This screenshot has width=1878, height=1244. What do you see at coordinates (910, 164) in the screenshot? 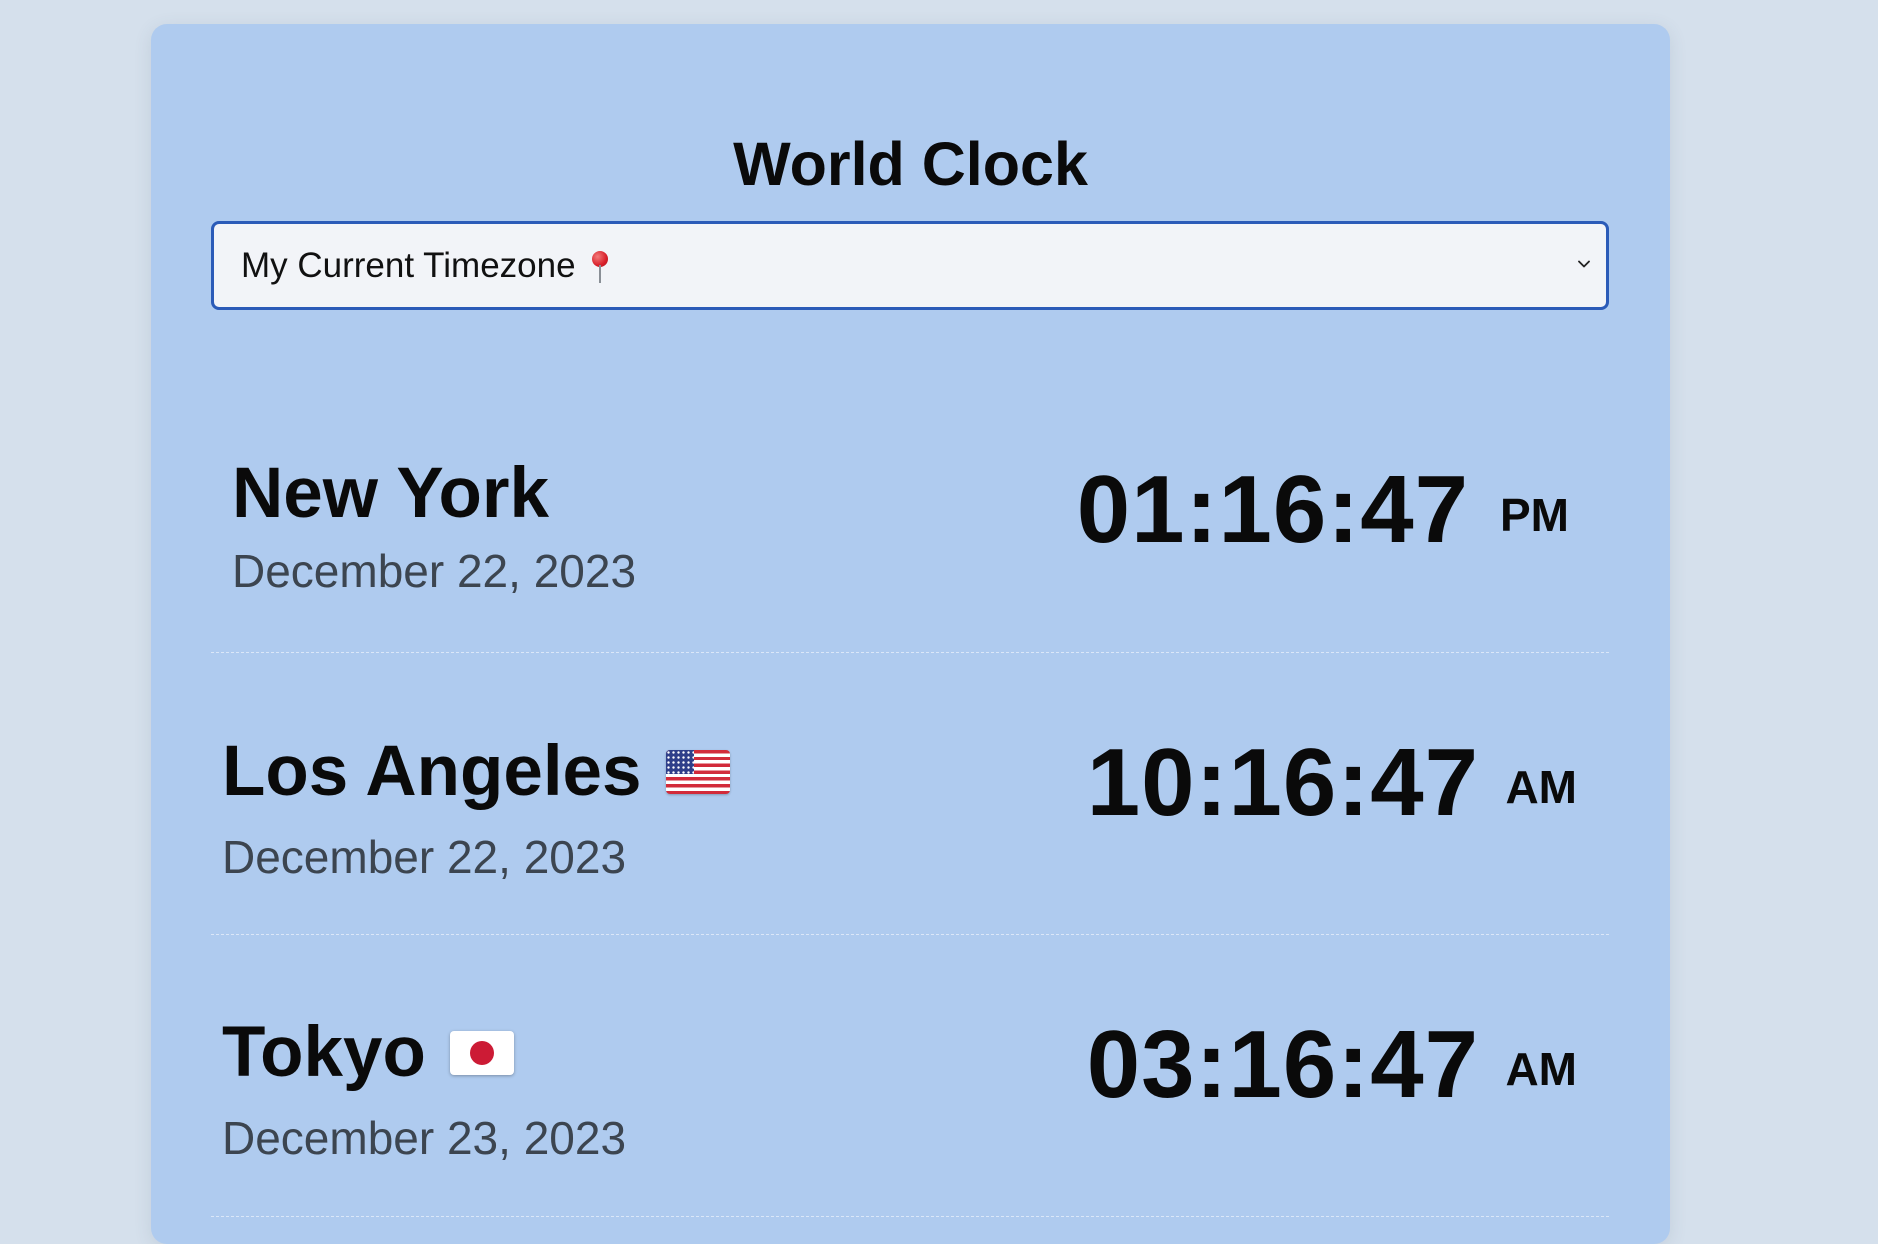
I see `page-title: World Clock` at bounding box center [910, 164].